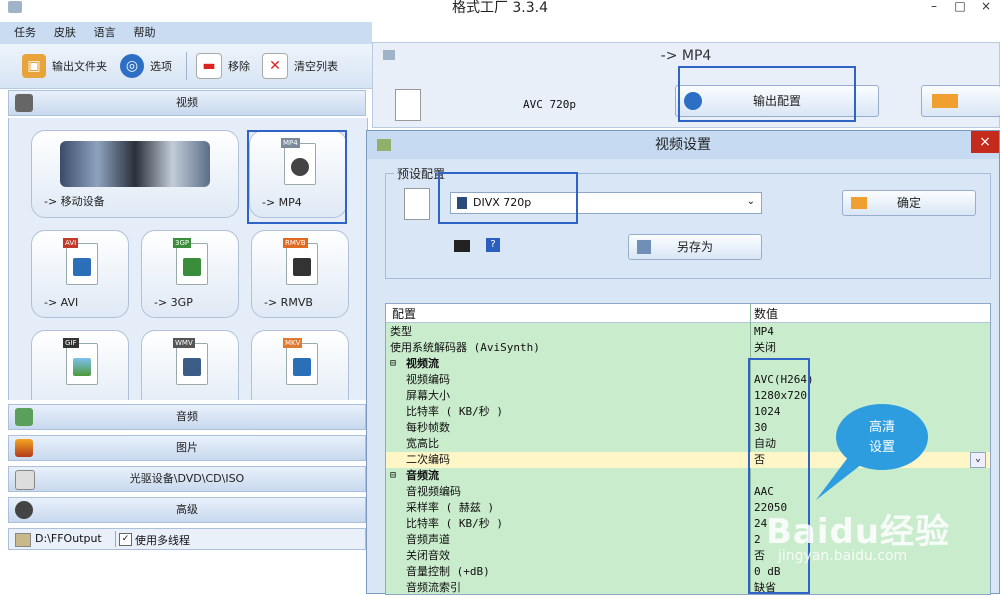 The image size is (1000, 595). What do you see at coordinates (549, 104) in the screenshot?
I see `mp4-preset-text: AVC 720p` at bounding box center [549, 104].